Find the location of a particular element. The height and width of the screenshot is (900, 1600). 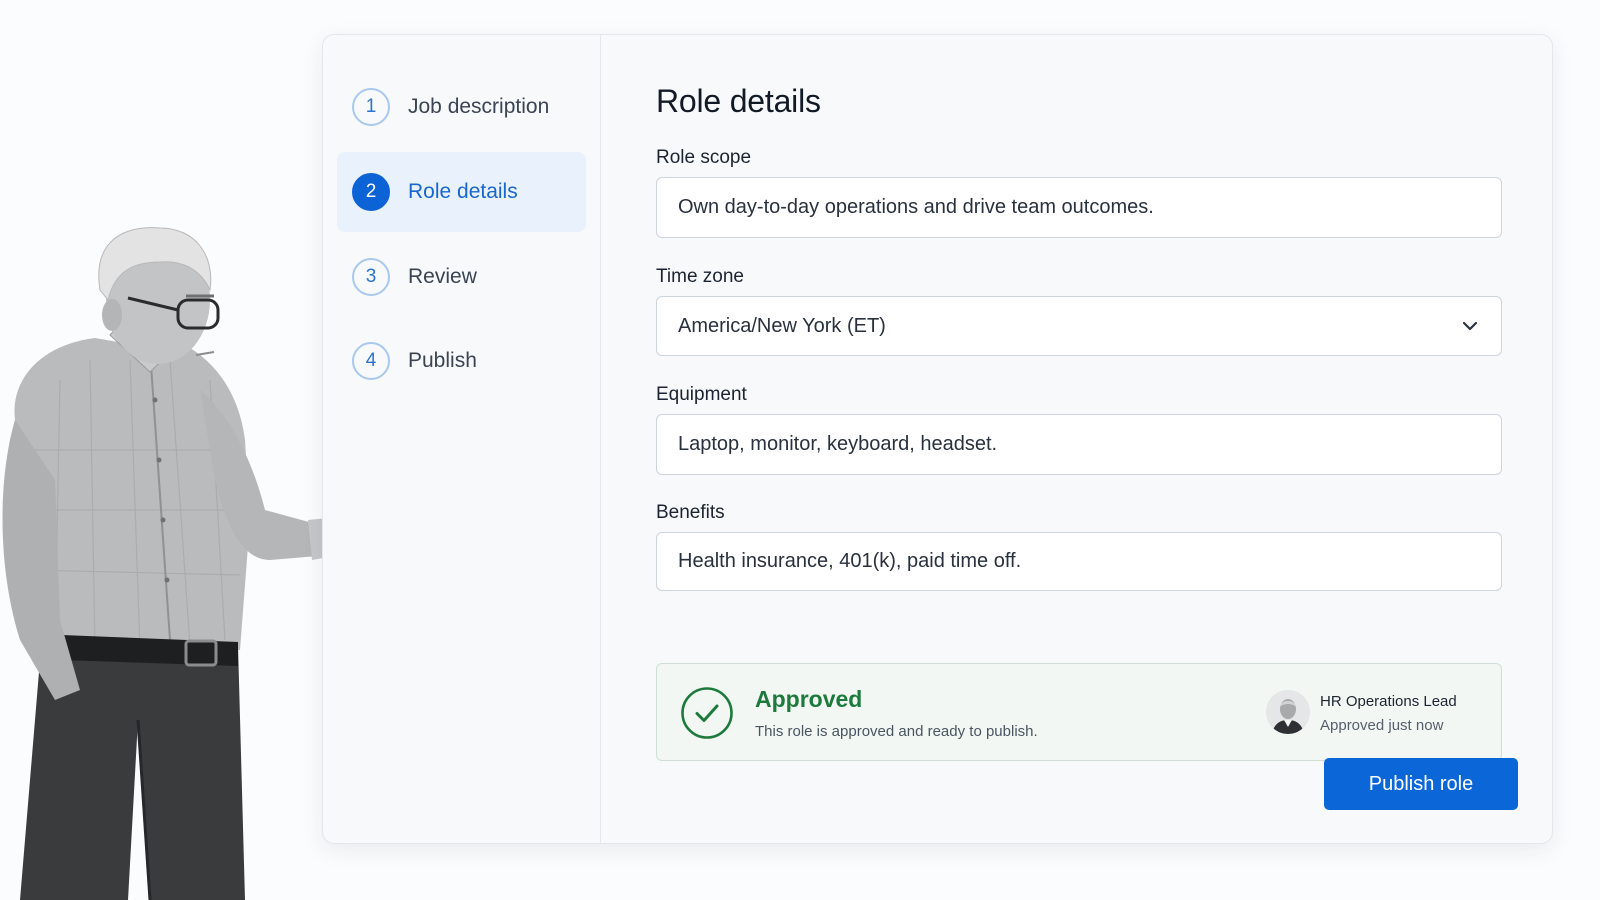

equipment-label: Equipment is located at coordinates (701, 394).